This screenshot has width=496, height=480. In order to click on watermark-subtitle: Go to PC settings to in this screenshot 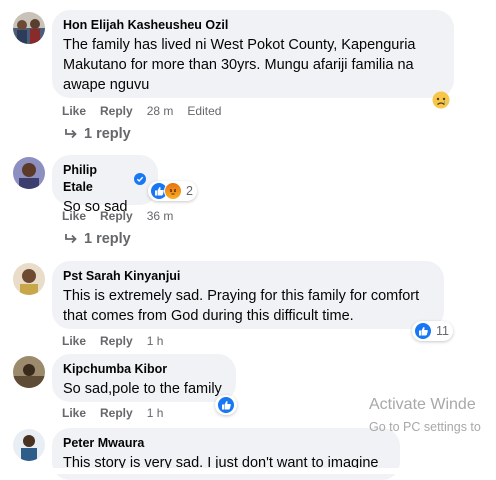, I will do `click(425, 427)`.